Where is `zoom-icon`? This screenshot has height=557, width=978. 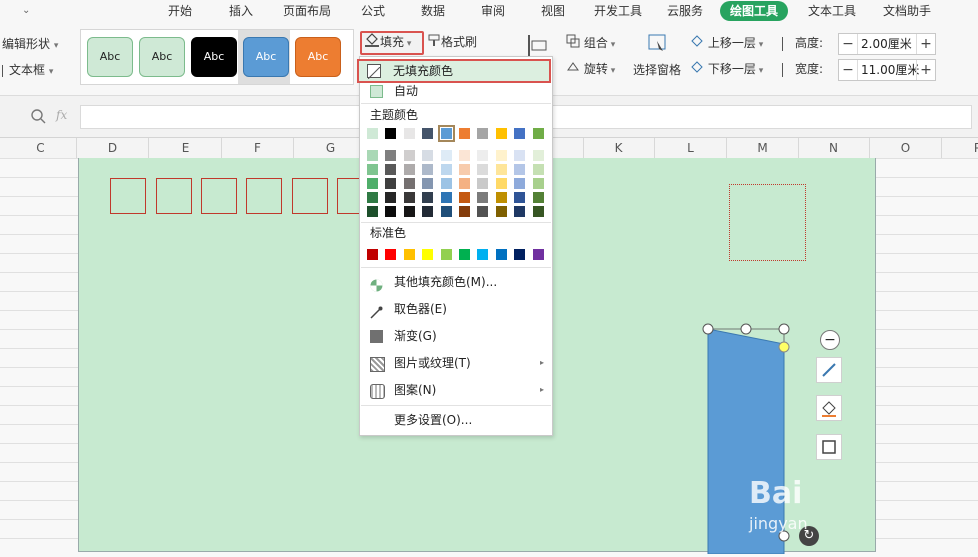
zoom-icon is located at coordinates (38, 117).